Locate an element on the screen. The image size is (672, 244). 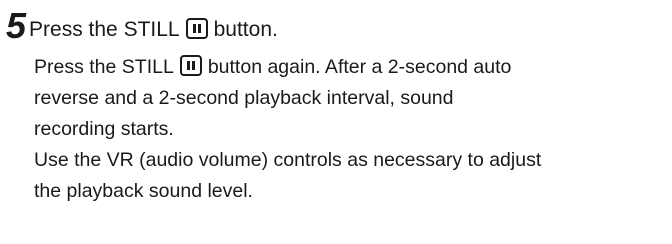
step-title-suffix: button. is located at coordinates (245, 29).